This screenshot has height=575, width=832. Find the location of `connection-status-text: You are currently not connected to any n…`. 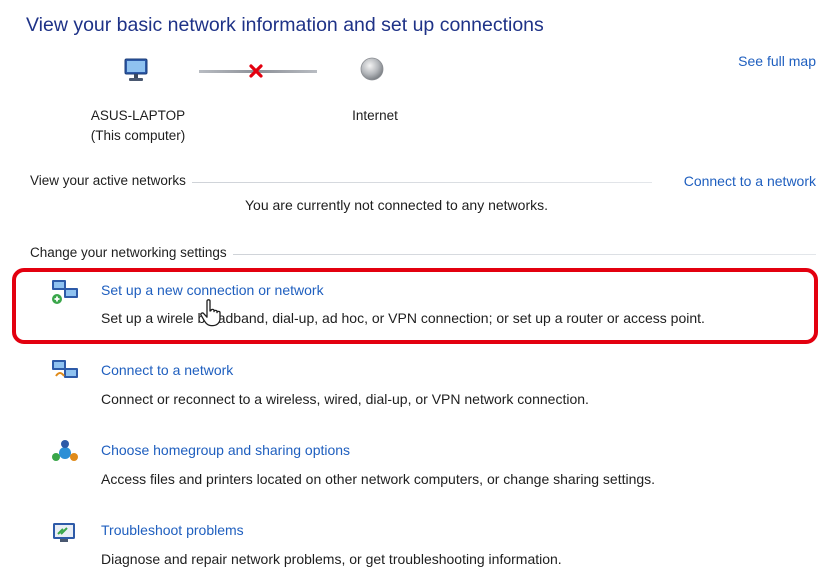

connection-status-text: You are currently not connected to any n… is located at coordinates (396, 205).